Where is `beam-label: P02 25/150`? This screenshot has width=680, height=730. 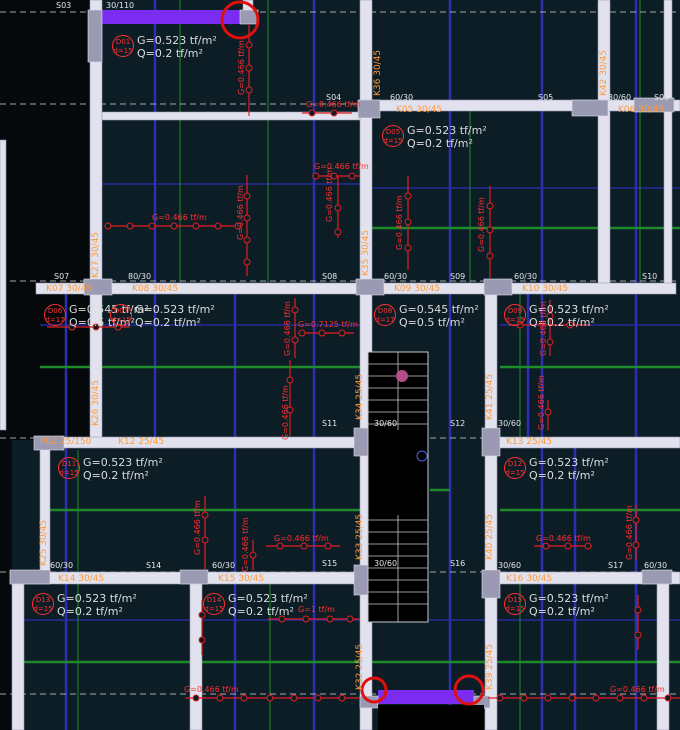 beam-label: P02 25/150 is located at coordinates (66, 442).